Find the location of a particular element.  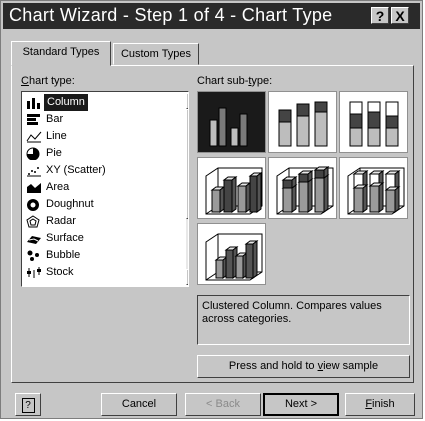

list-item-xy-scatter: XY (Scatter) is located at coordinates (97, 170).